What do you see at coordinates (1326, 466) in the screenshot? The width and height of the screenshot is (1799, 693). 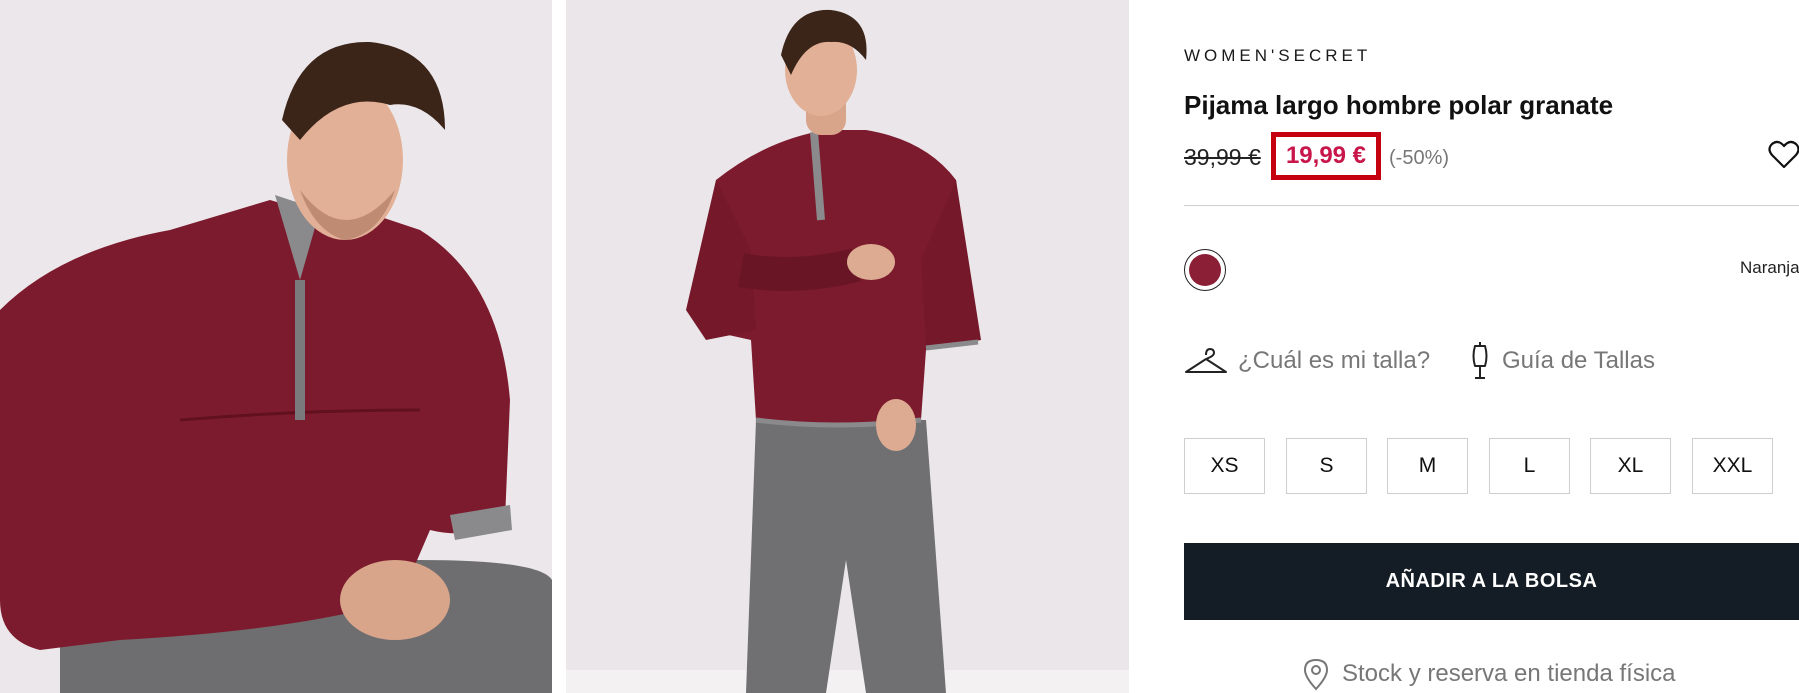 I see `size-option-s: S` at bounding box center [1326, 466].